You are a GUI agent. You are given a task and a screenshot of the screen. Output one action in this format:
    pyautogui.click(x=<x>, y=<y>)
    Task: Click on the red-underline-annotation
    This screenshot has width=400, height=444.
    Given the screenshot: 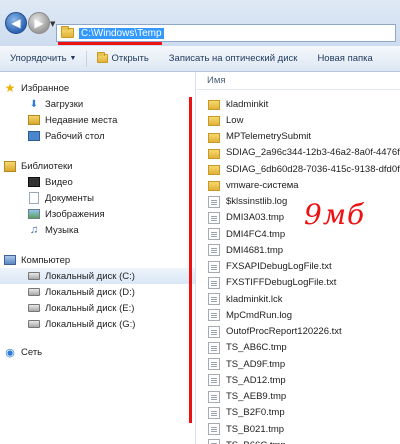 What is the action you would take?
    pyautogui.click(x=110, y=43)
    